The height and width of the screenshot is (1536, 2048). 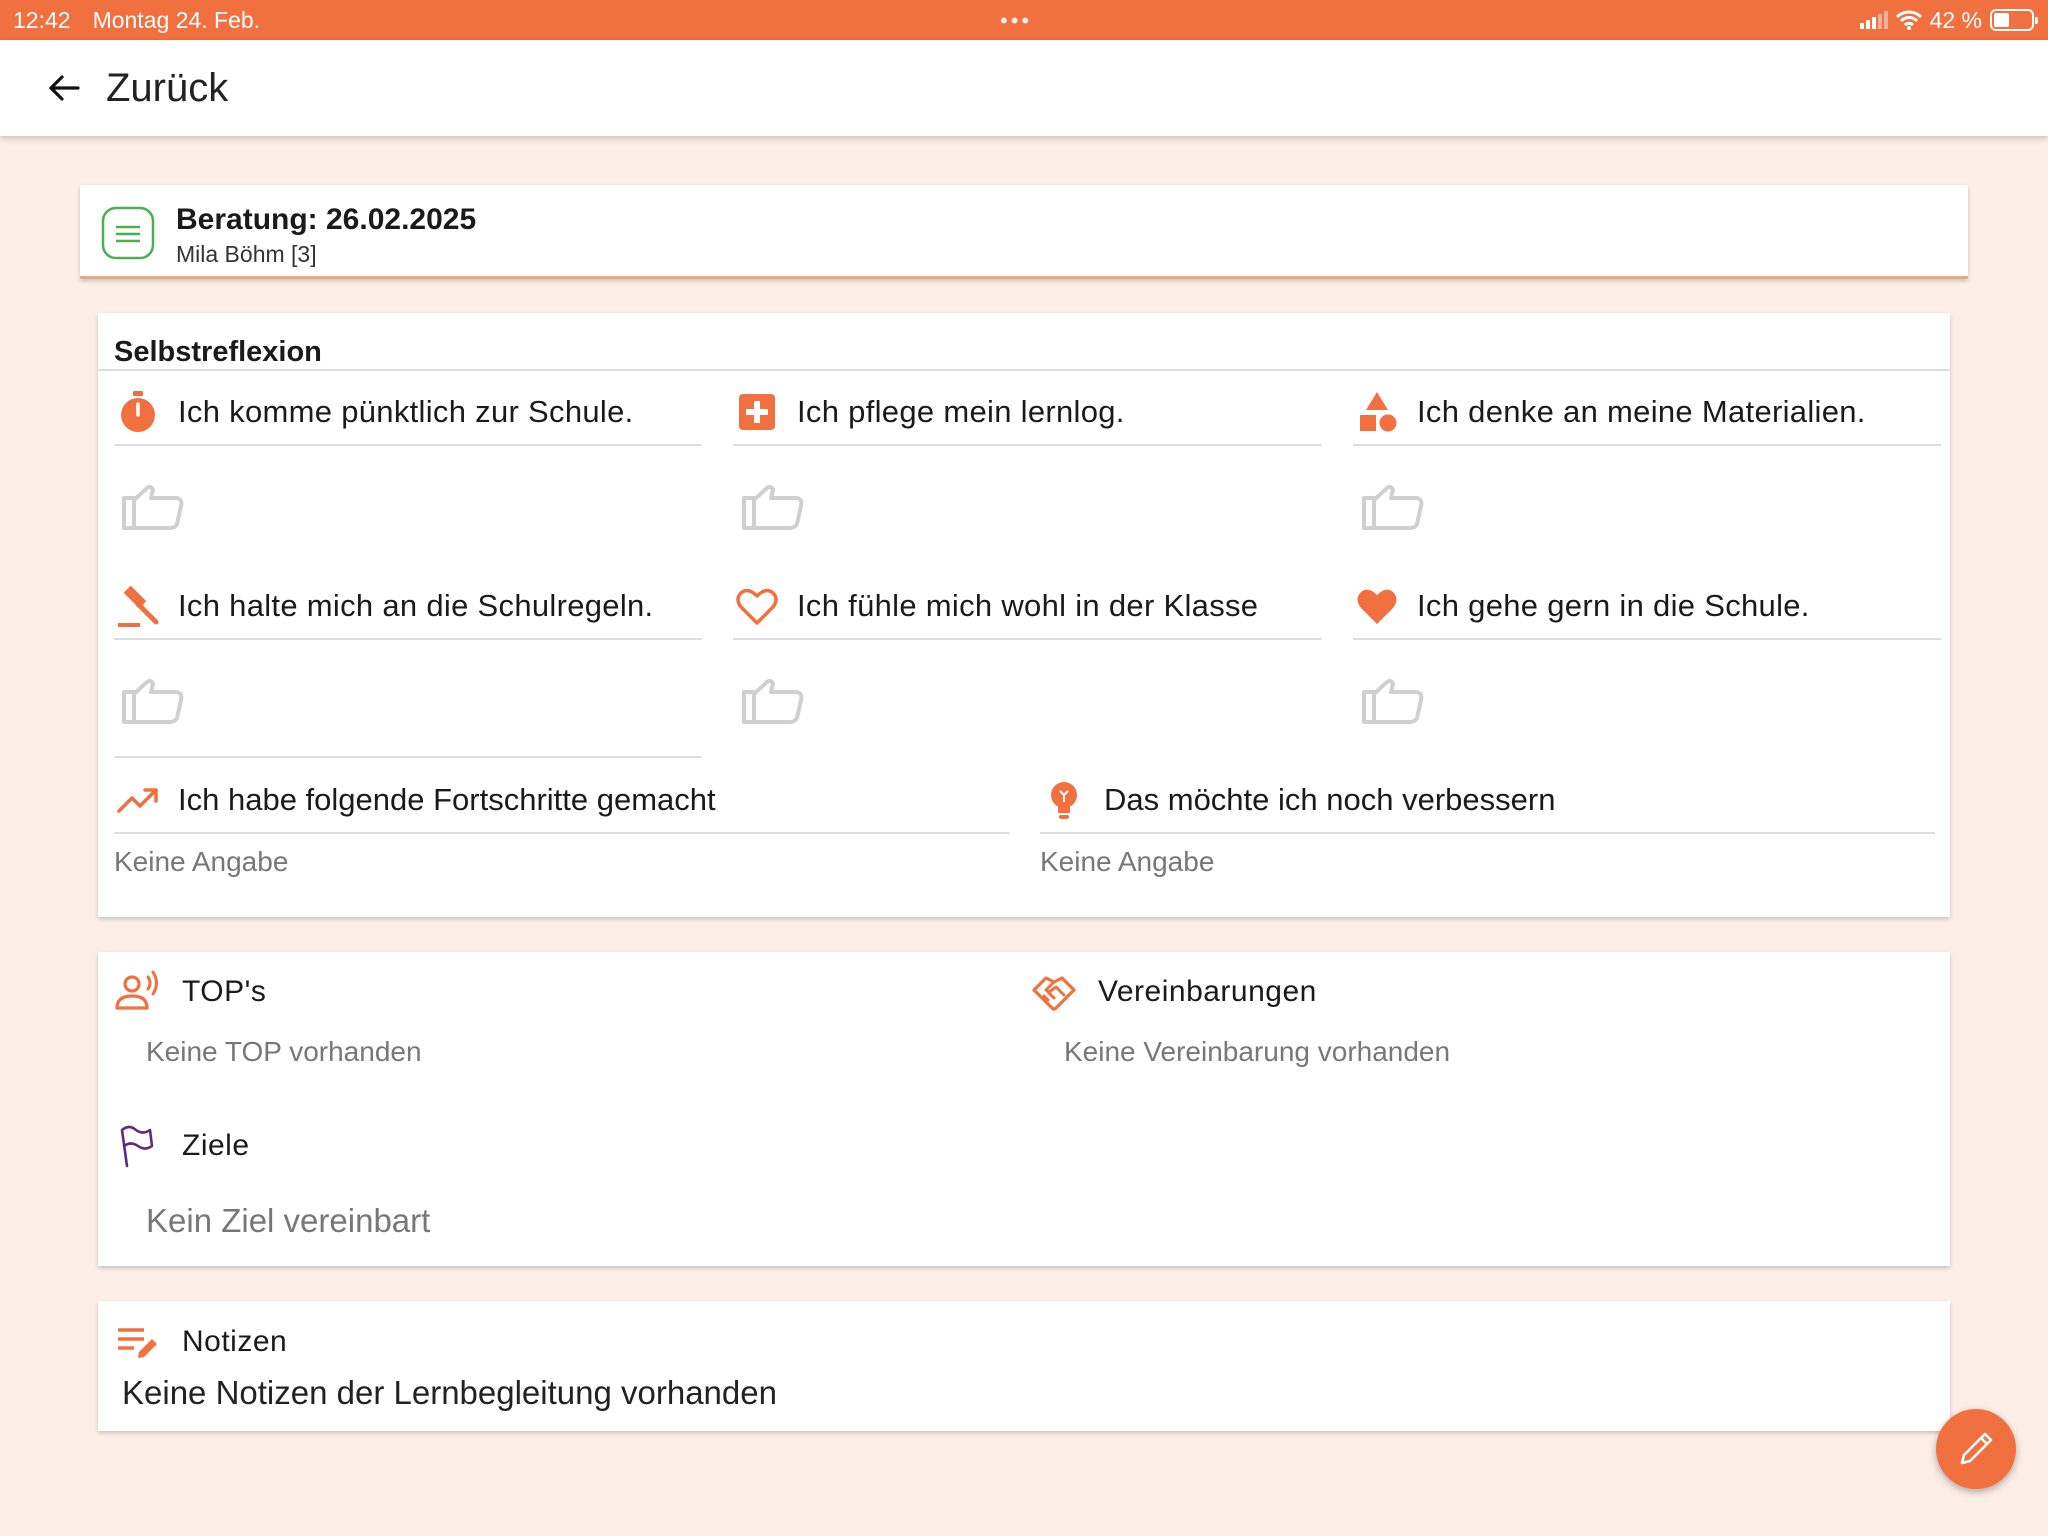 I want to click on stopwatch-icon, so click(x=138, y=411).